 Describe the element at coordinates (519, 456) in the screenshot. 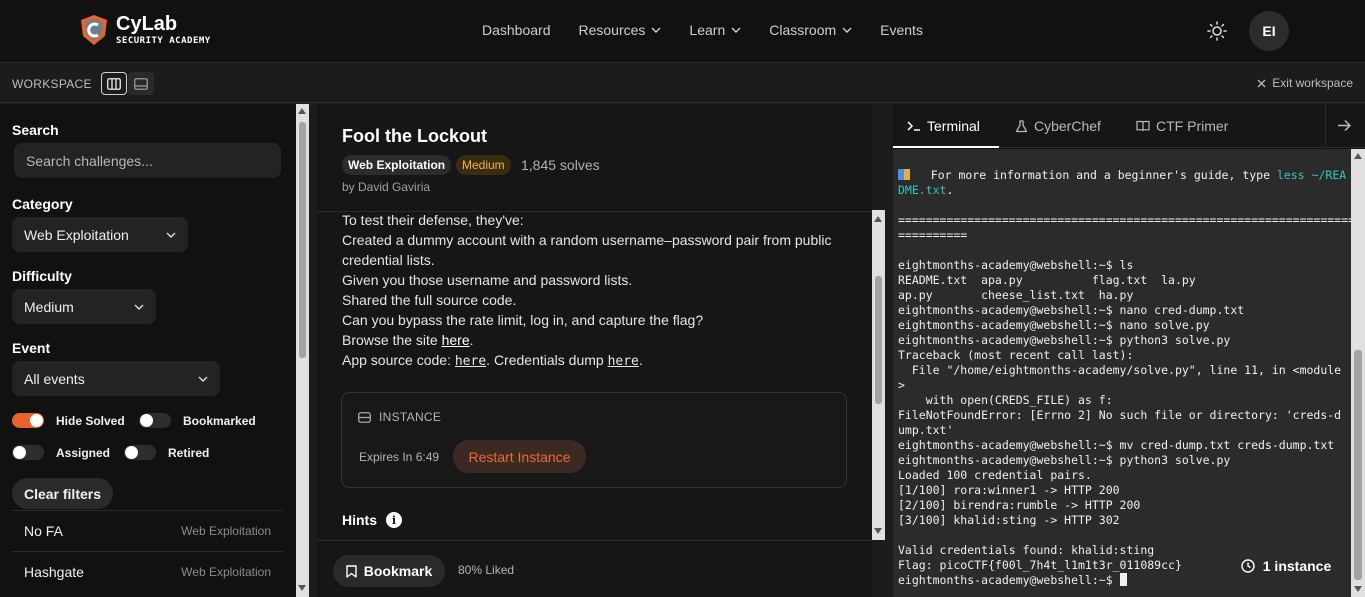

I see `restart-instance-button: Restart Instance` at that location.